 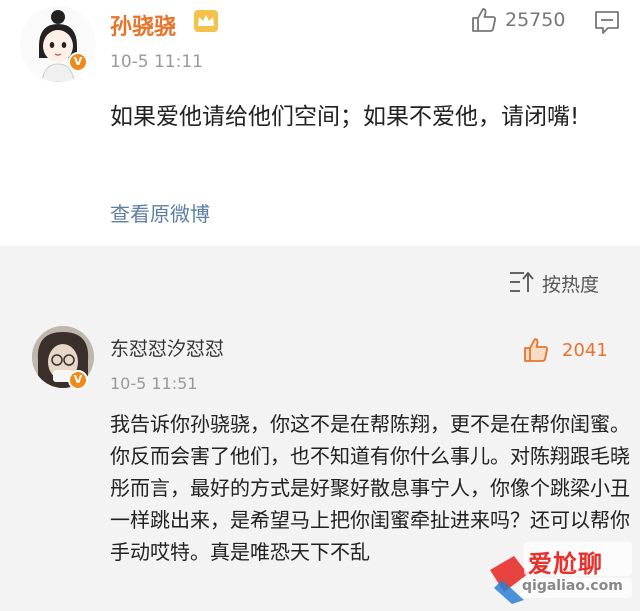 What do you see at coordinates (535, 20) in the screenshot?
I see `post-like-count: 25750` at bounding box center [535, 20].